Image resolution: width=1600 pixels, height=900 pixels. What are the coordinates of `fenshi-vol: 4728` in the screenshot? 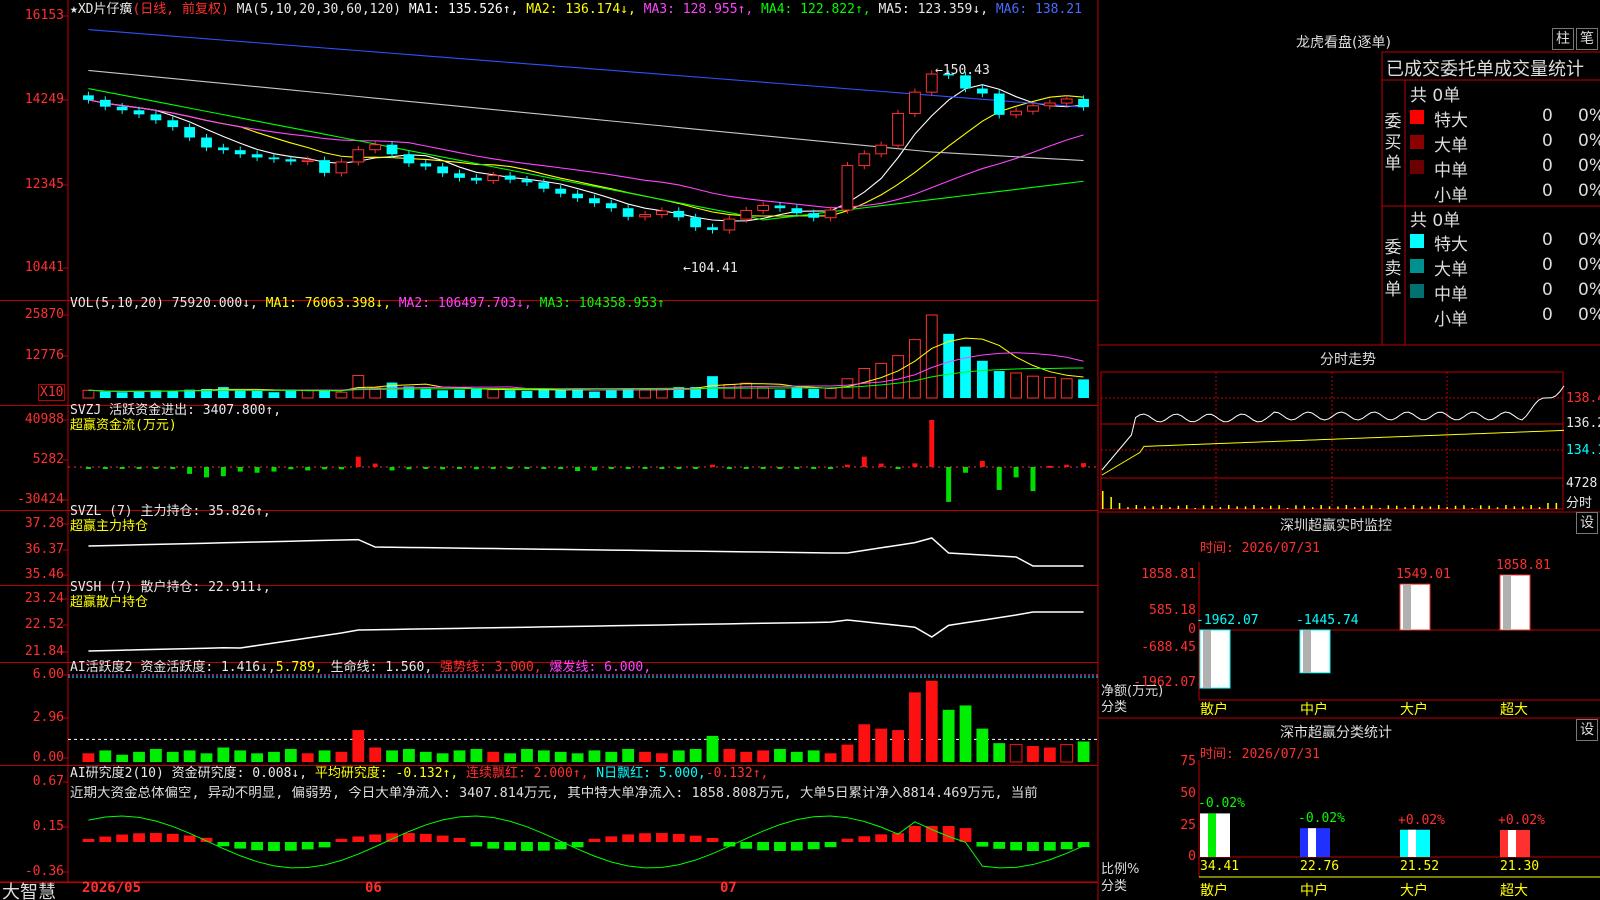 It's located at (1582, 483).